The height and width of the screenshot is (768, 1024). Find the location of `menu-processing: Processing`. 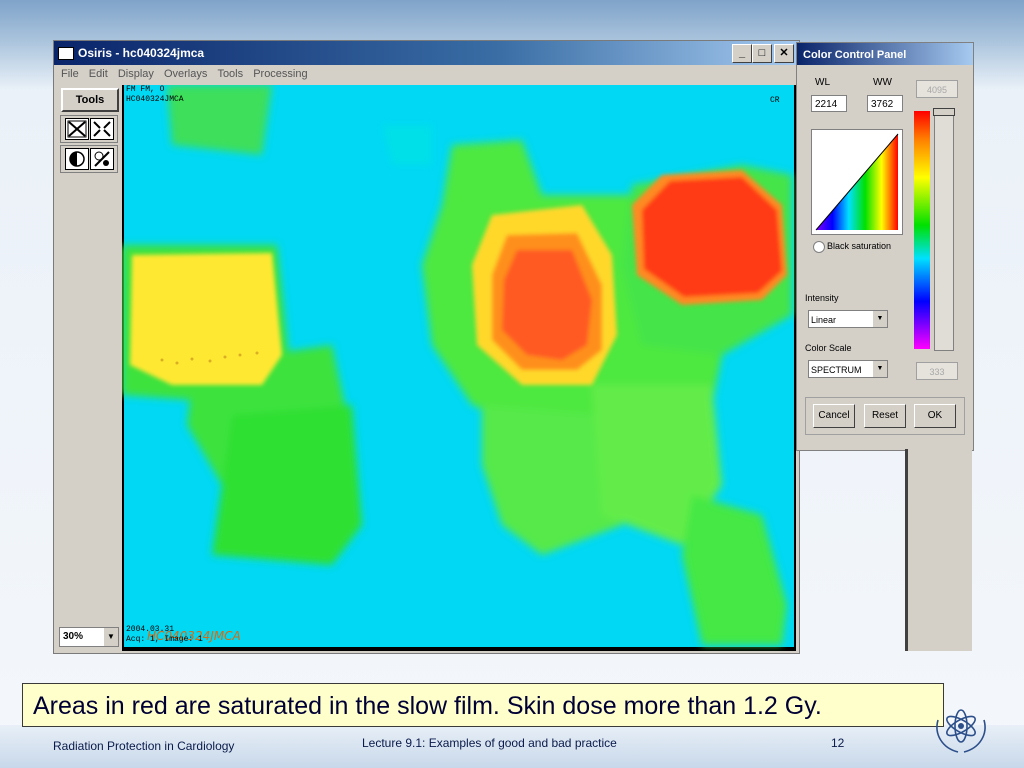

menu-processing: Processing is located at coordinates (280, 74).